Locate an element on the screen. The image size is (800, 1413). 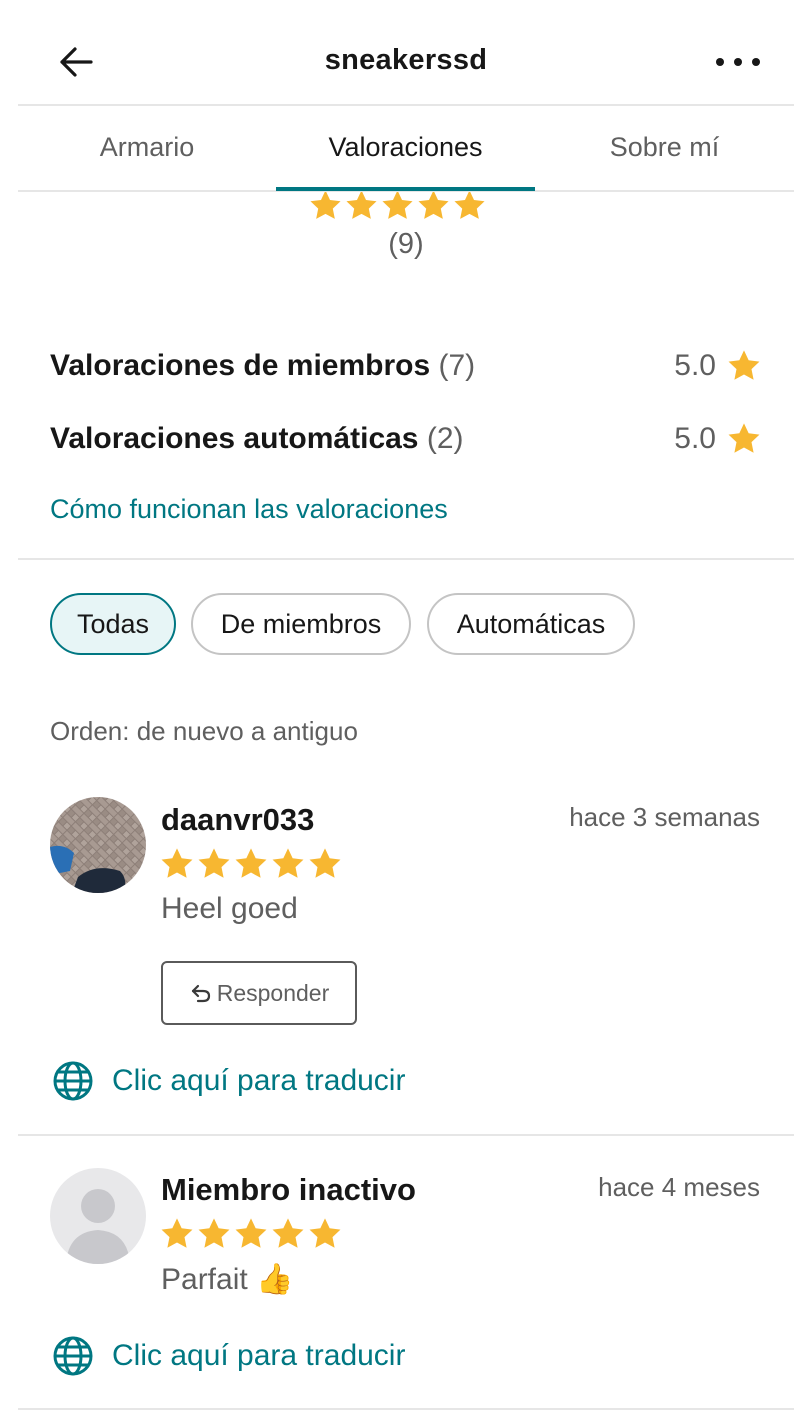
tab-sobre-mi: Sobre mí is located at coordinates (664, 147).